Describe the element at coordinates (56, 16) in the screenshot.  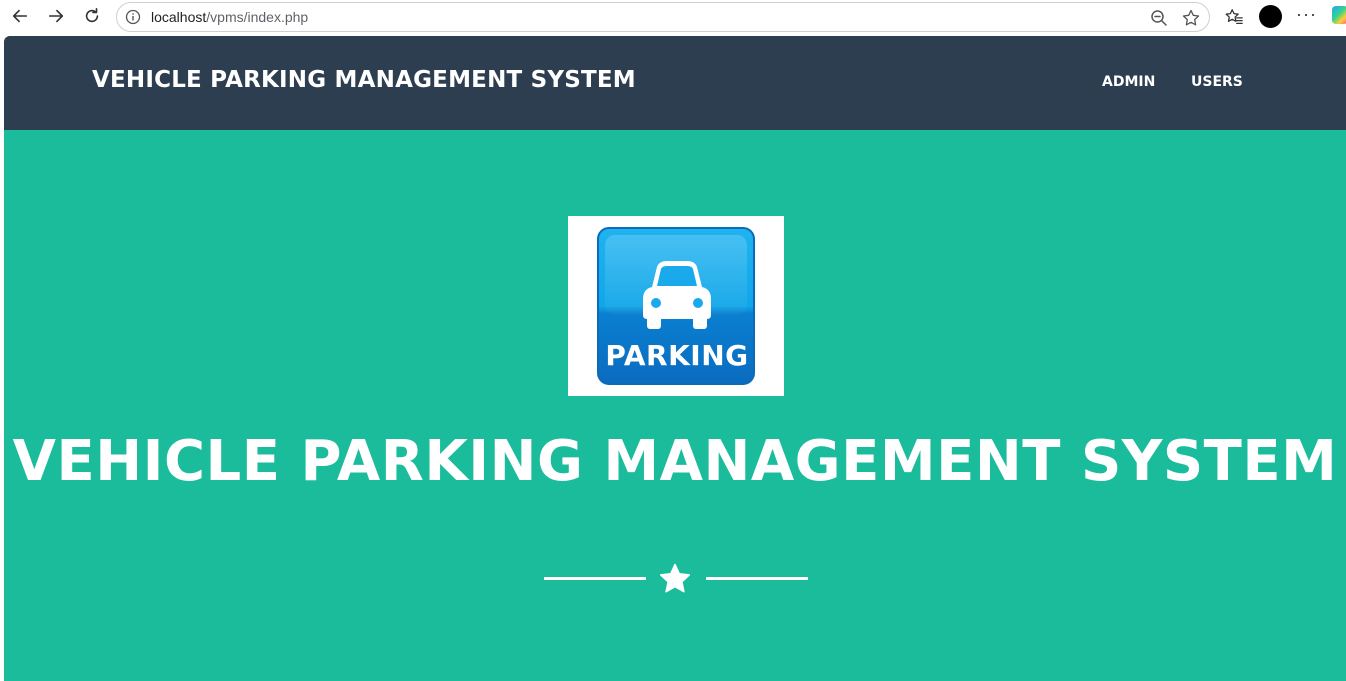
I see `forward-arrow-icon` at that location.